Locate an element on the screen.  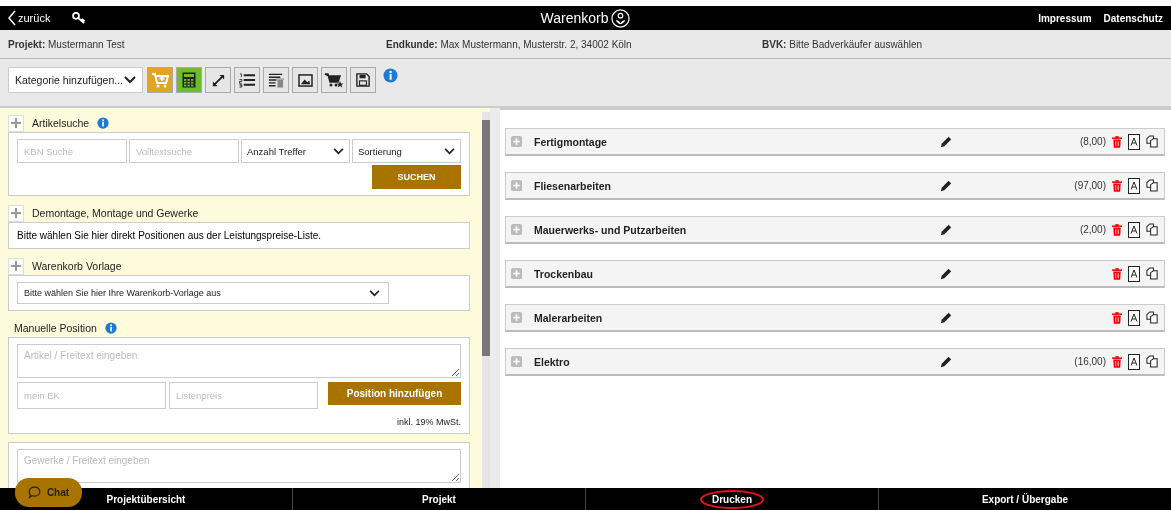
numbered-list-button is located at coordinates (247, 80).